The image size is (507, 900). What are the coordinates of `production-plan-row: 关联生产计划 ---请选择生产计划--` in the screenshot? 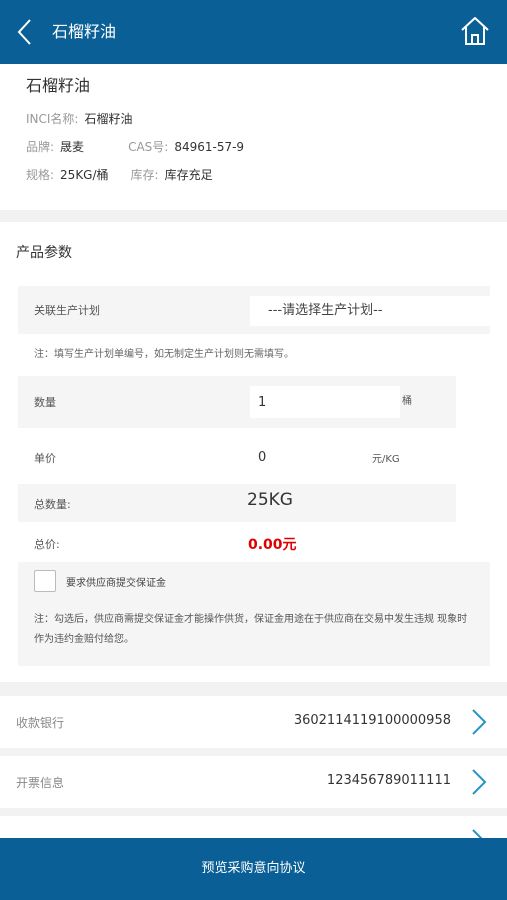 It's located at (254, 310).